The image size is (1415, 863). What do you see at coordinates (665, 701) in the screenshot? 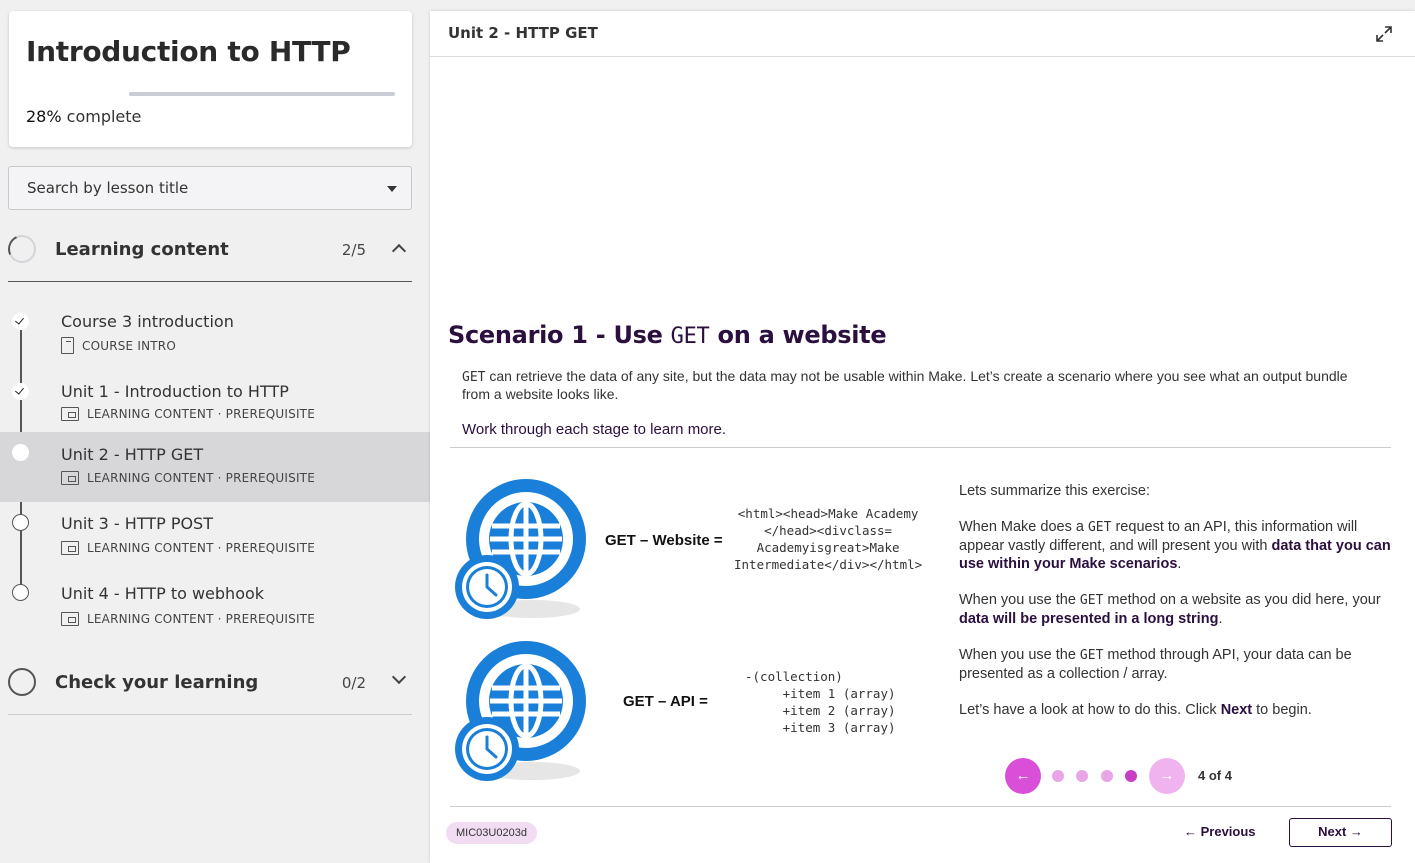
I see `get-api-label: GET – API =` at bounding box center [665, 701].